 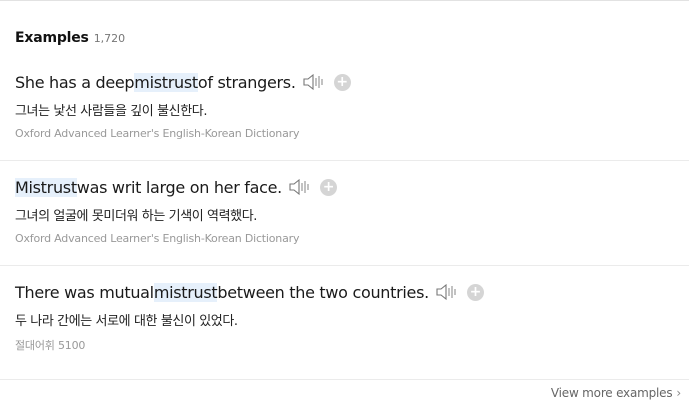 I want to click on view-more-examples-link: View more examples ›, so click(x=616, y=393).